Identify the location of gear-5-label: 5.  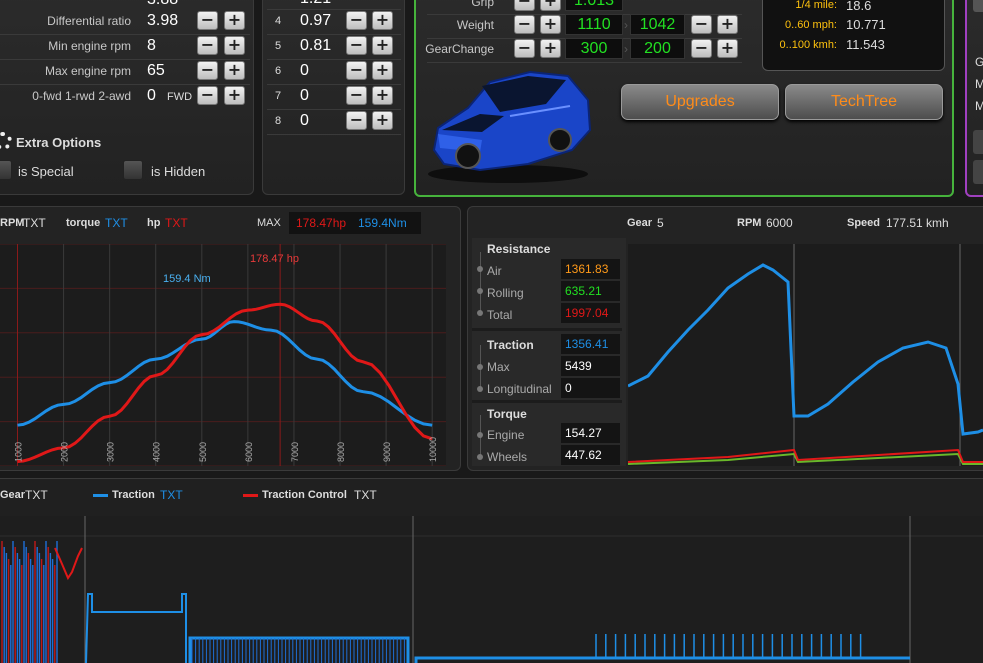
(278, 46).